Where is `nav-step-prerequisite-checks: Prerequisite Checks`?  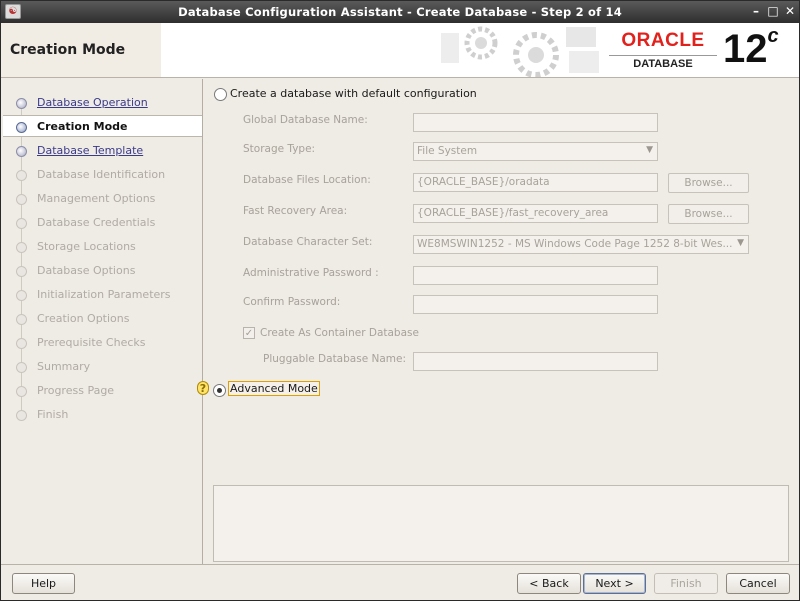
nav-step-prerequisite-checks: Prerequisite Checks is located at coordinates (102, 343).